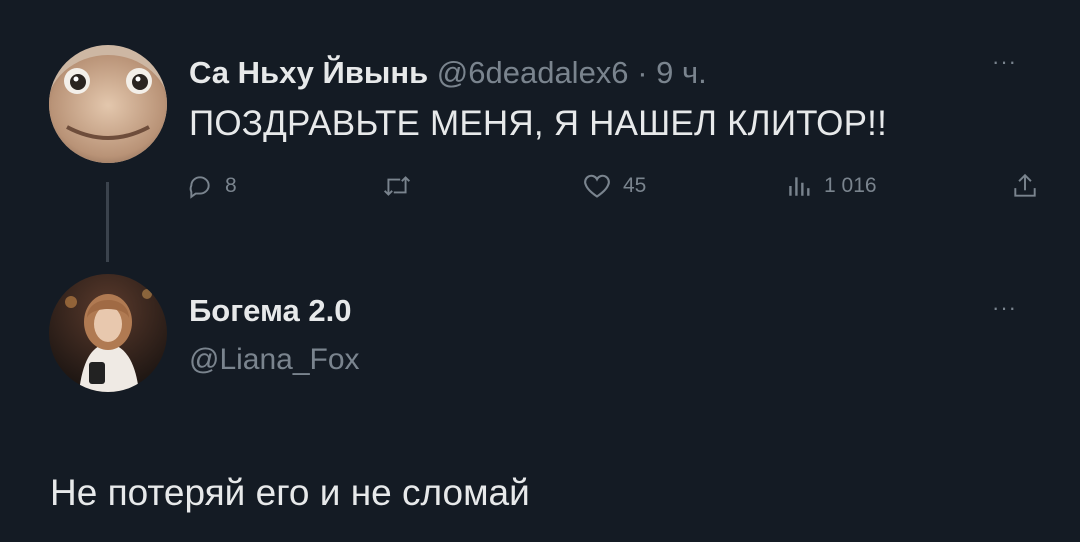 This screenshot has height=542, width=1080. Describe the element at coordinates (799, 186) in the screenshot. I see `views-bars-icon` at that location.